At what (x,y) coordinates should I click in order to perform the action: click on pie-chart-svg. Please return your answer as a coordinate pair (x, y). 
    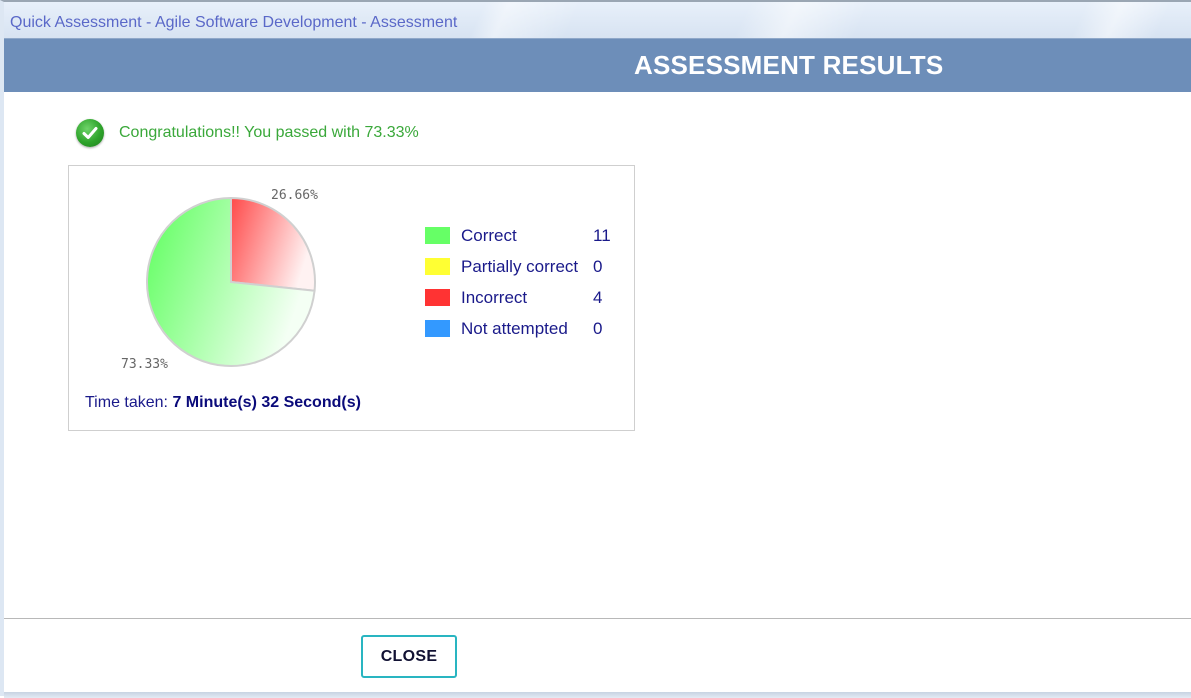
    Looking at the image, I should click on (231, 281).